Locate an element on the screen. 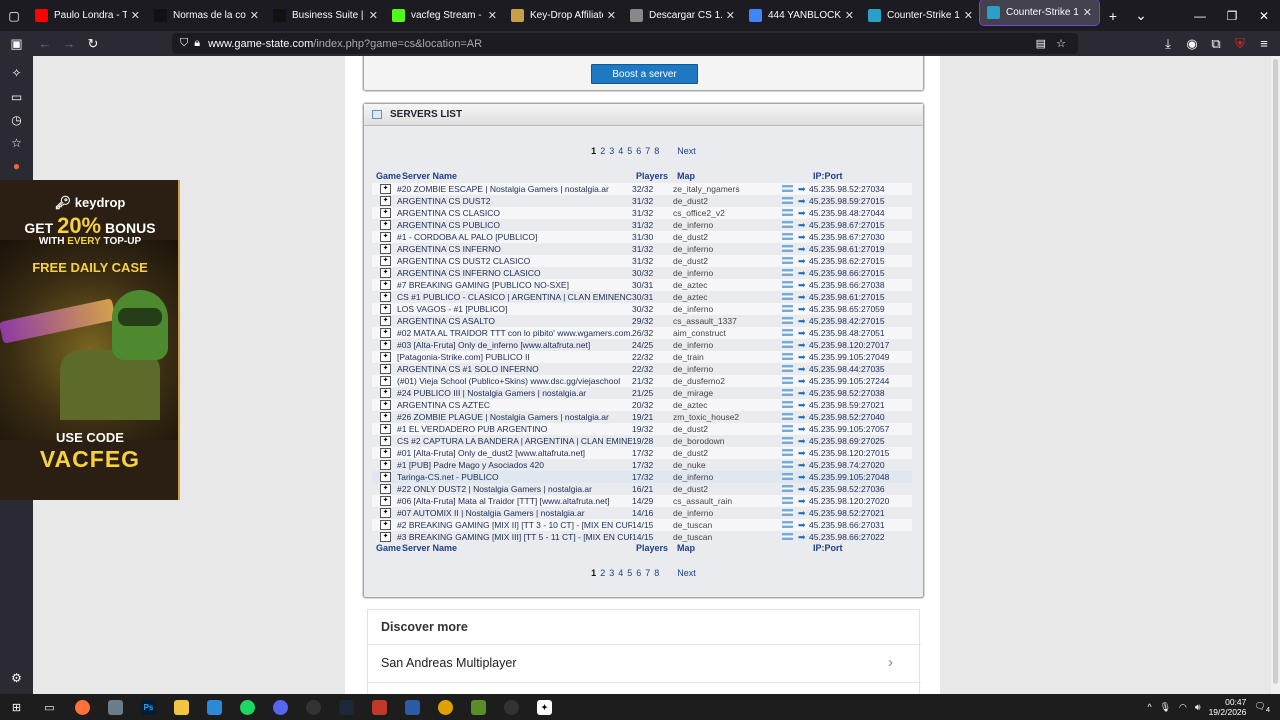  ublock-icon: ⛨ is located at coordinates (1240, 44).